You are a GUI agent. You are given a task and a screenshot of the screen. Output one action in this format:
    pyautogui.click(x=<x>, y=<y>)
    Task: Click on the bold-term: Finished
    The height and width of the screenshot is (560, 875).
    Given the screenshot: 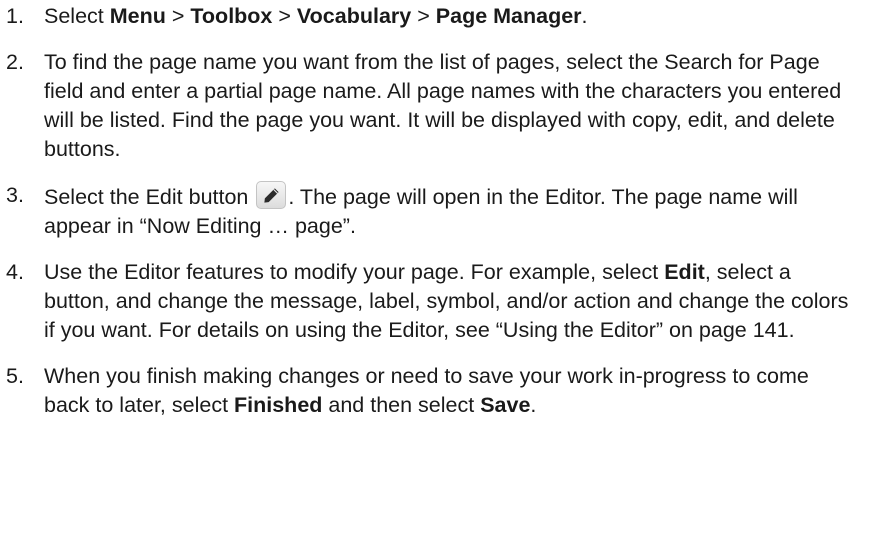 What is the action you would take?
    pyautogui.click(x=278, y=405)
    